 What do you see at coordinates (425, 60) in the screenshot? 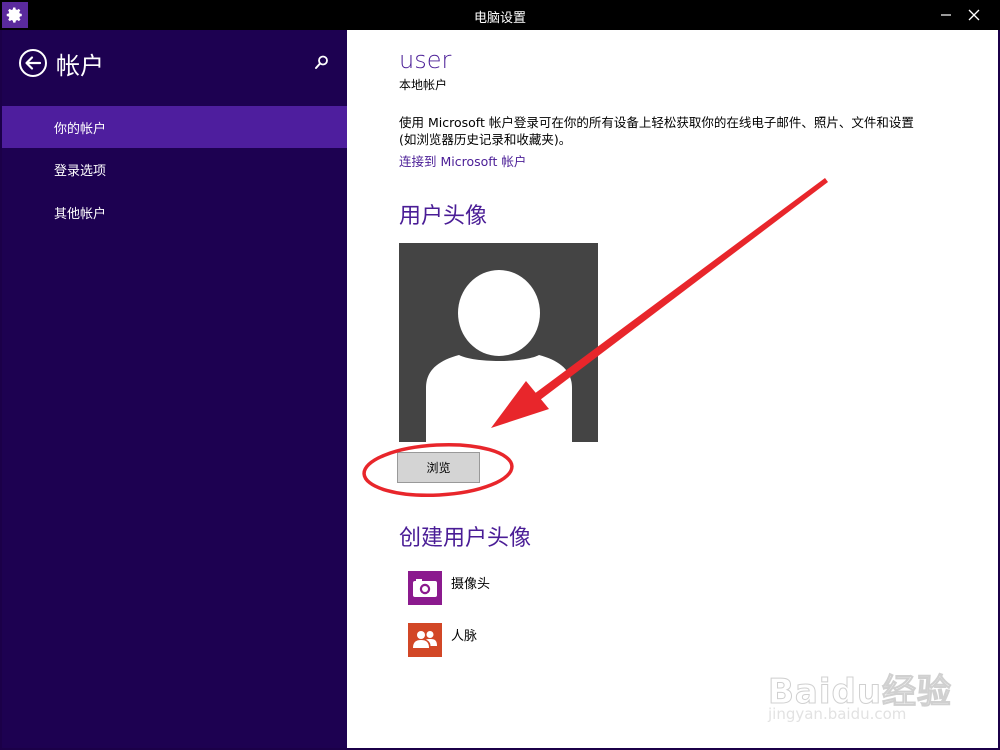
I see `user-name: user` at bounding box center [425, 60].